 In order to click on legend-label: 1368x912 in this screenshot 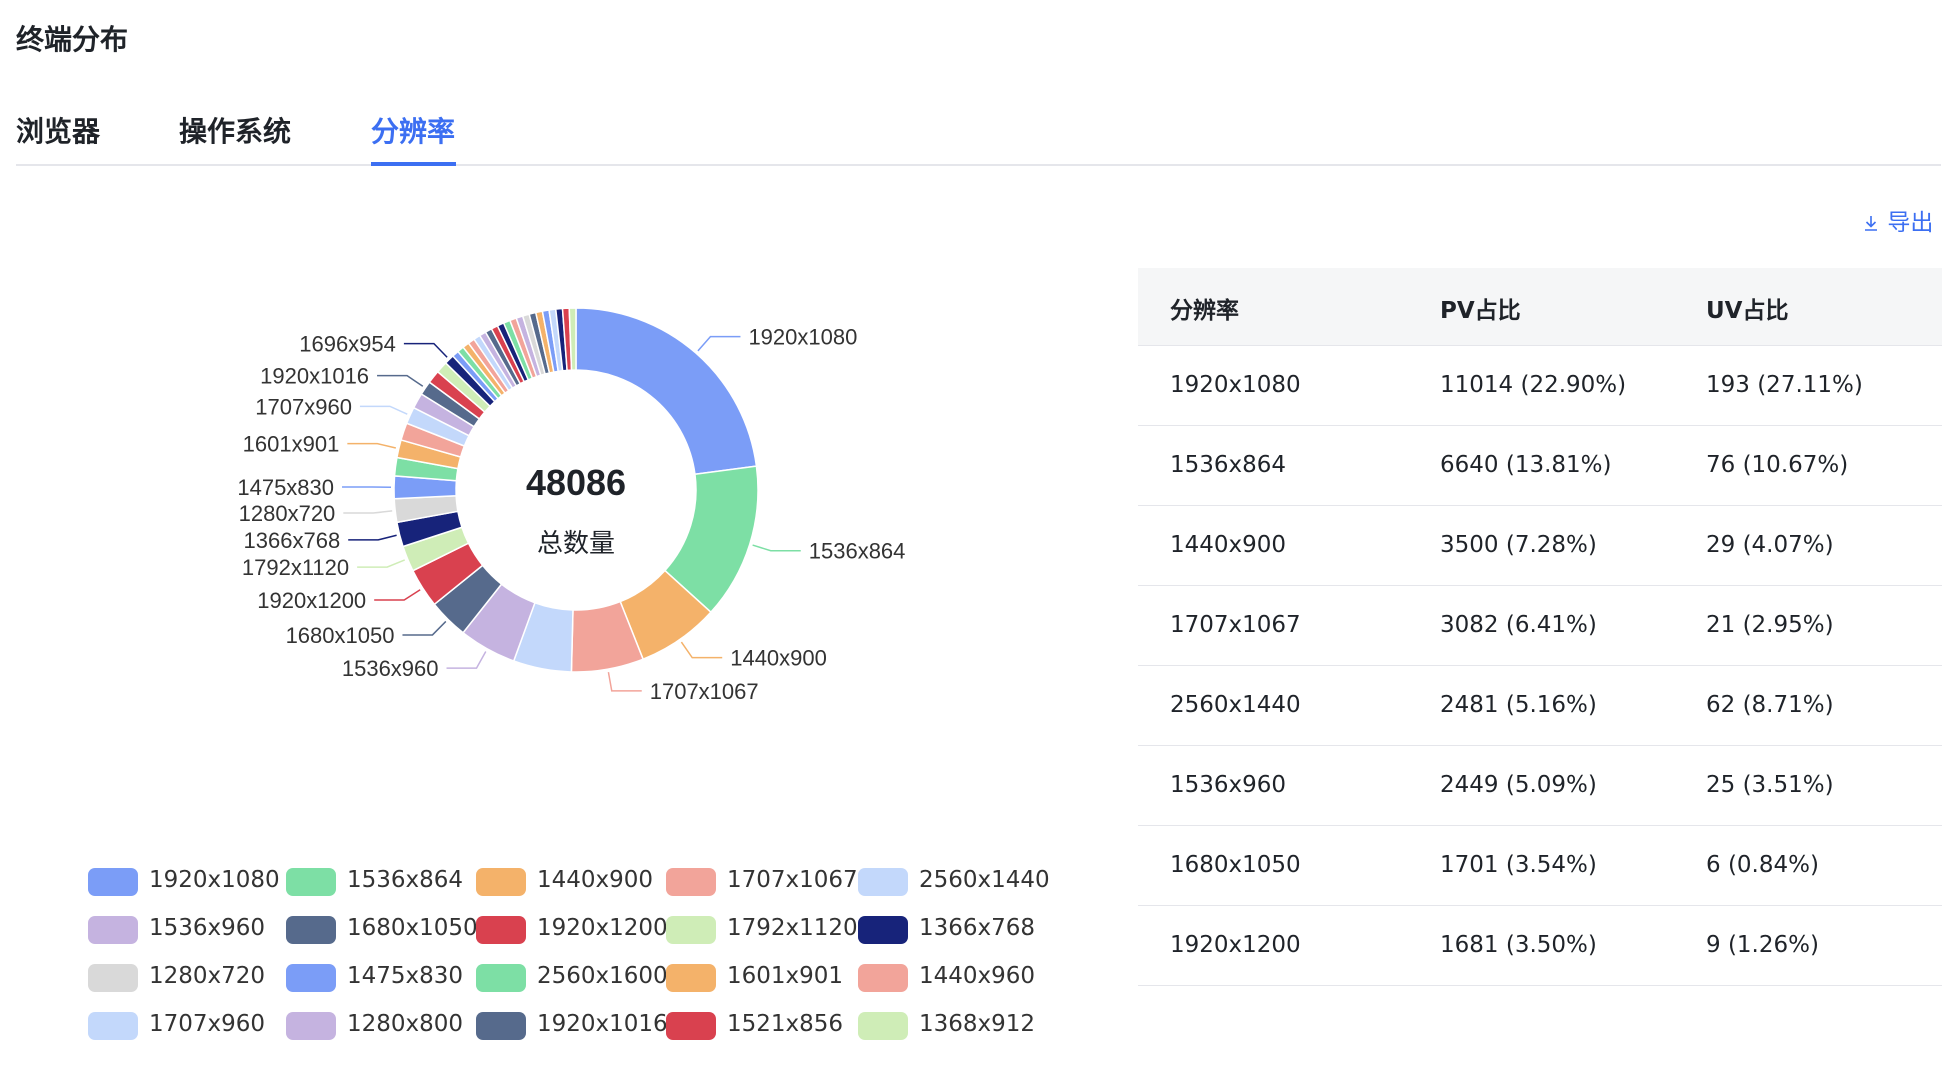, I will do `click(977, 1024)`.